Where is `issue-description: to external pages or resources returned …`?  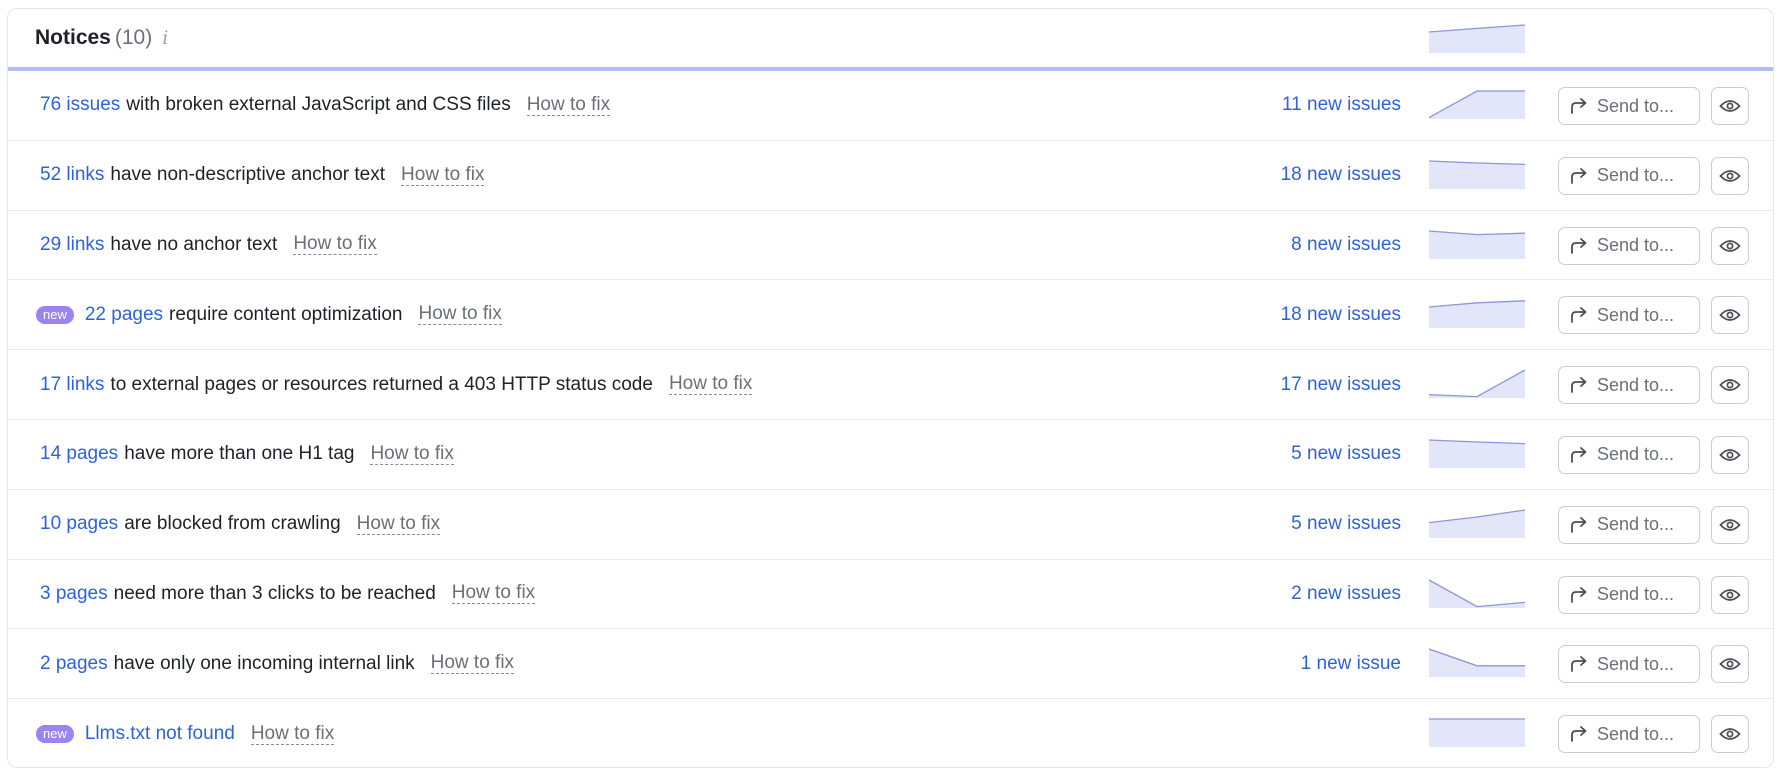 issue-description: to external pages or resources returned … is located at coordinates (381, 384).